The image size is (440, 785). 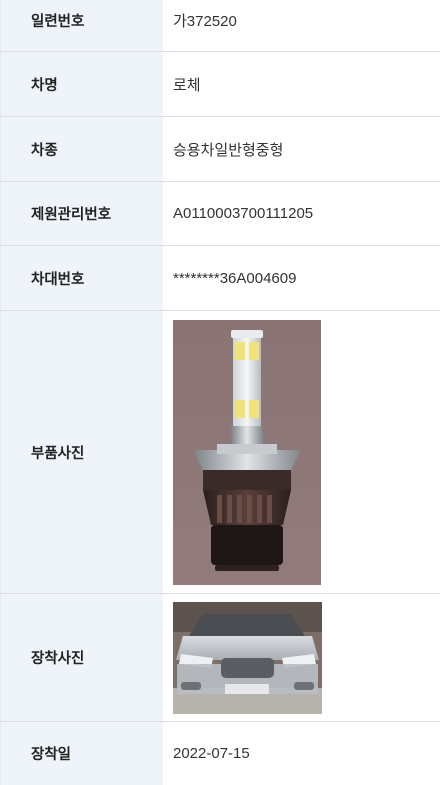 I want to click on row-spec-number: 제원관리번호 A0110003700111205, so click(x=220, y=214).